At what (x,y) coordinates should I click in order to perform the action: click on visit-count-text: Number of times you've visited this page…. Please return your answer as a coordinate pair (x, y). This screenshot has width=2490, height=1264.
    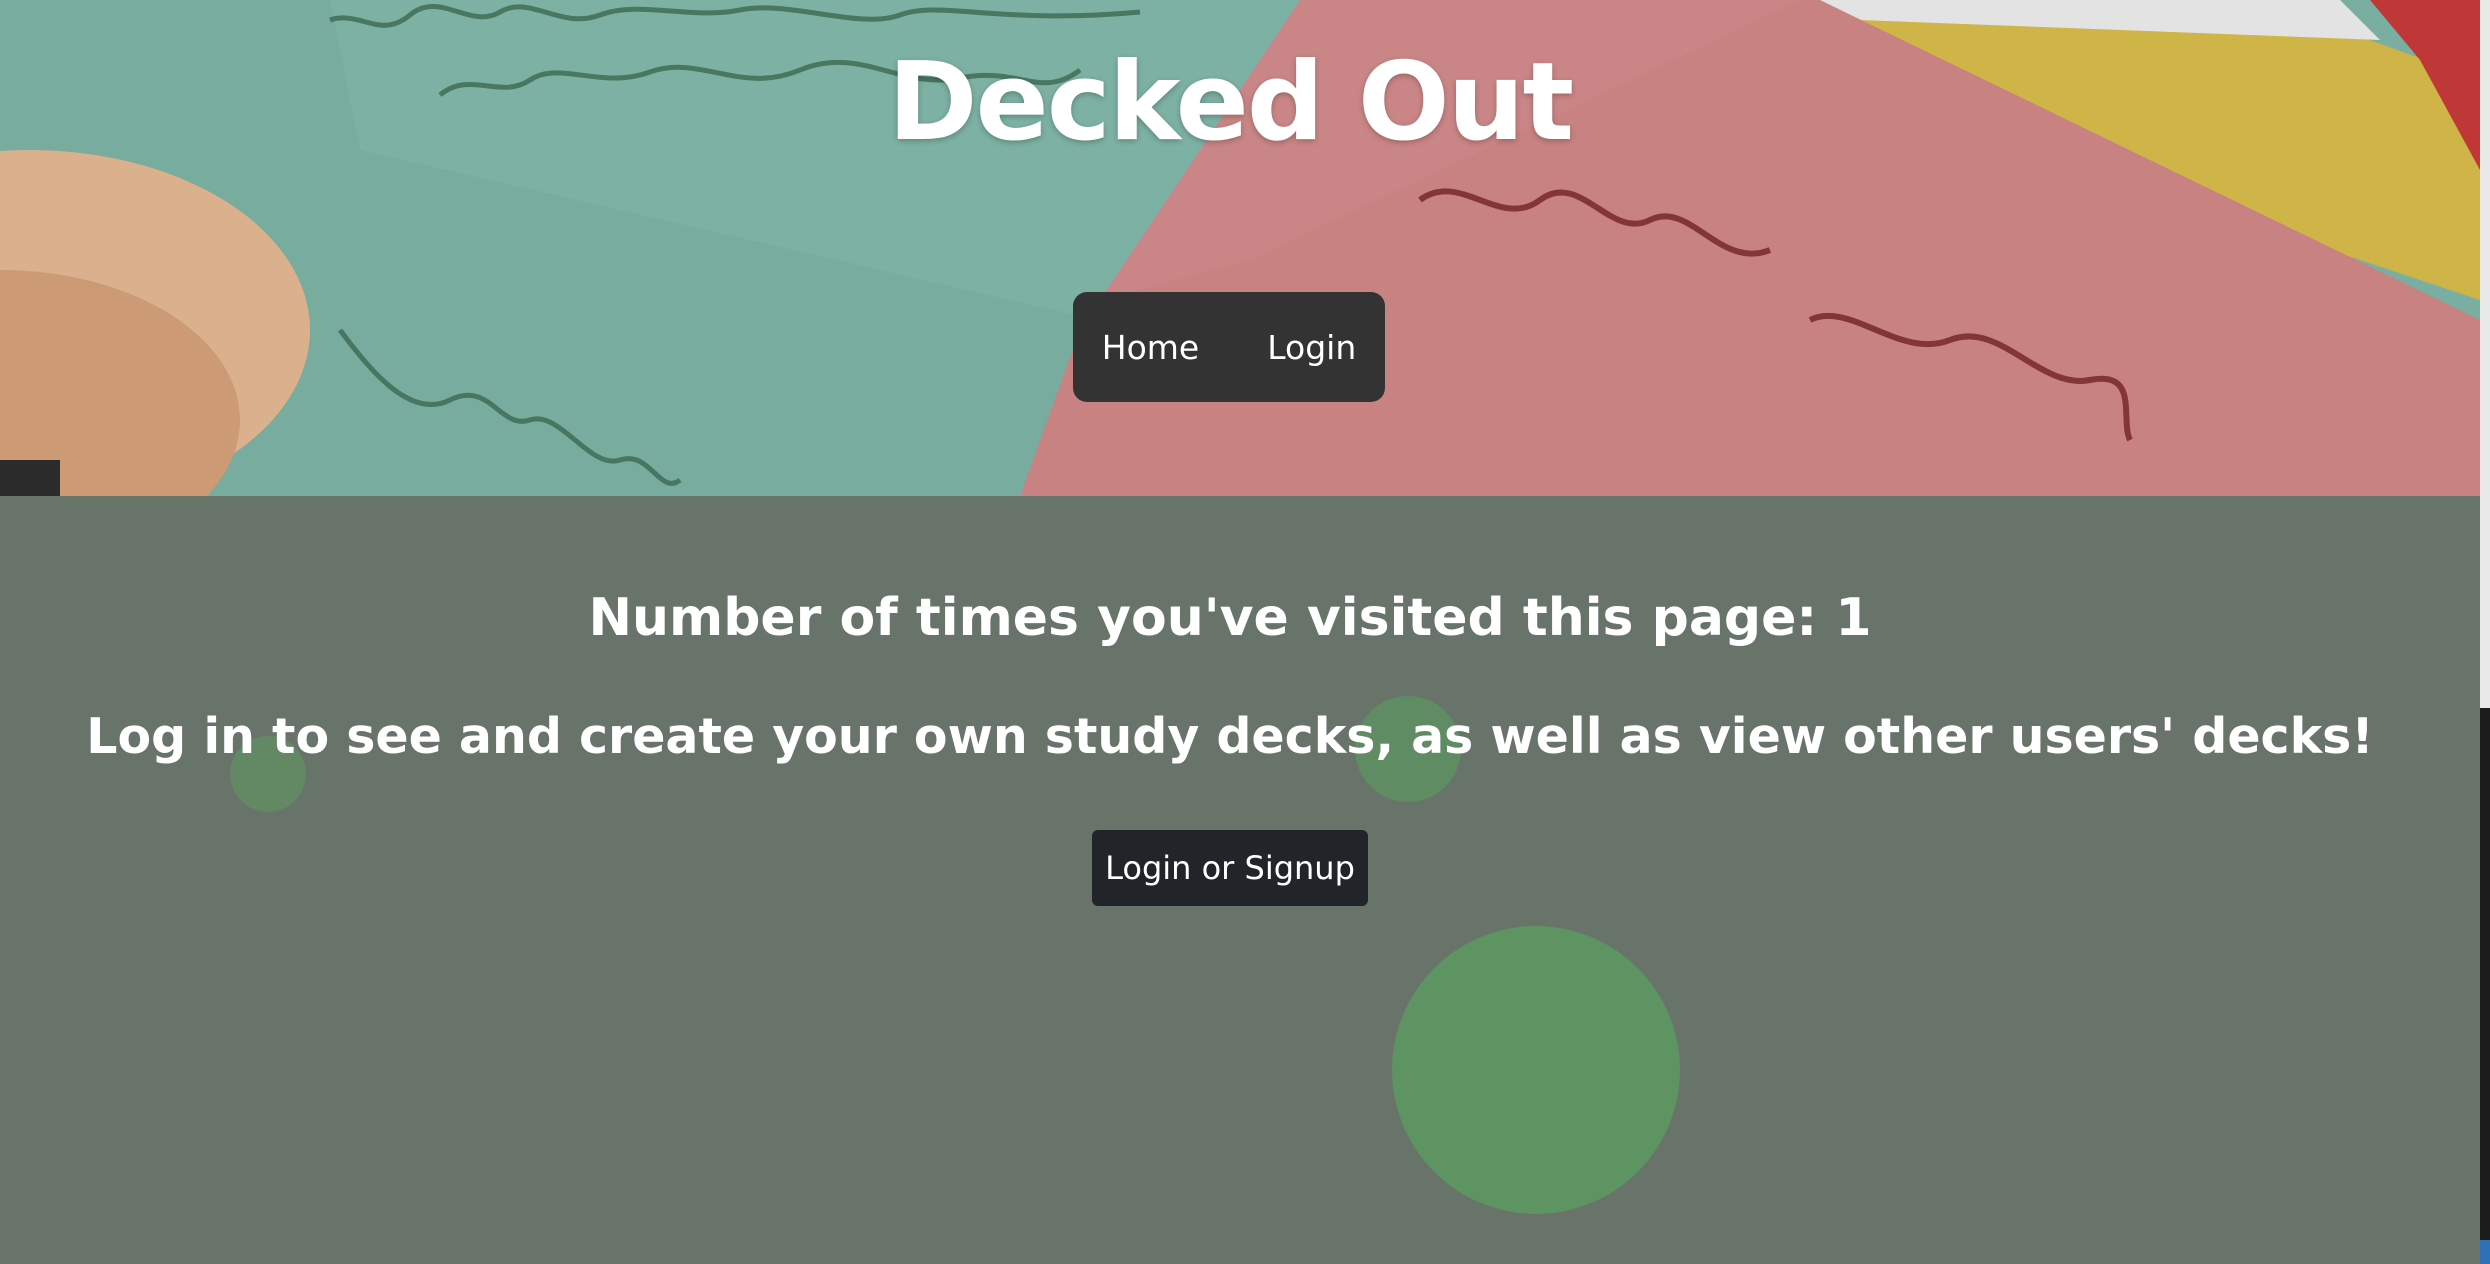
    Looking at the image, I should click on (1230, 618).